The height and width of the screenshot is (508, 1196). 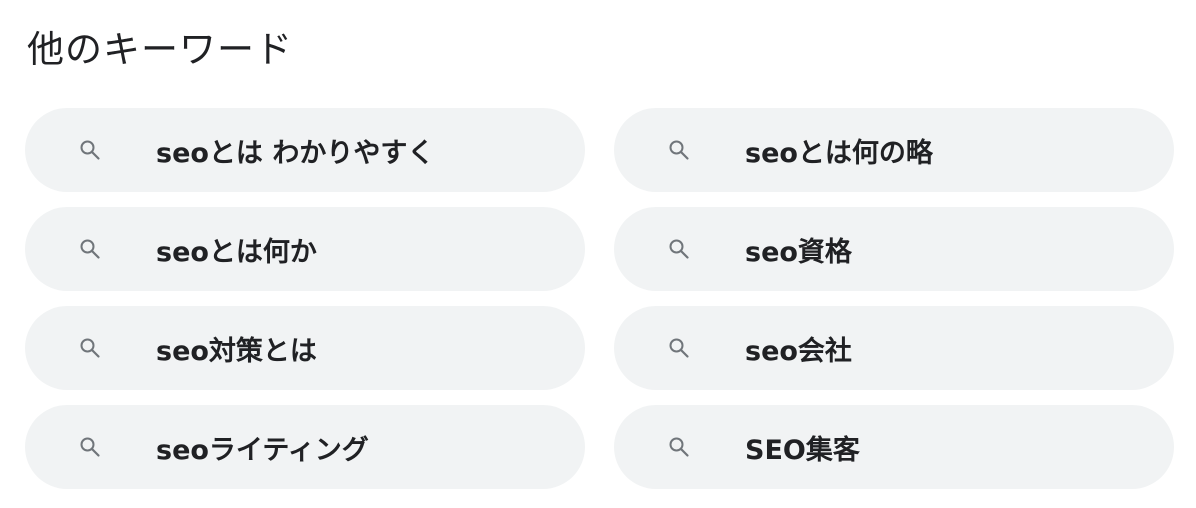 I want to click on keyword-chip-label: seoとは何か, so click(x=236, y=252).